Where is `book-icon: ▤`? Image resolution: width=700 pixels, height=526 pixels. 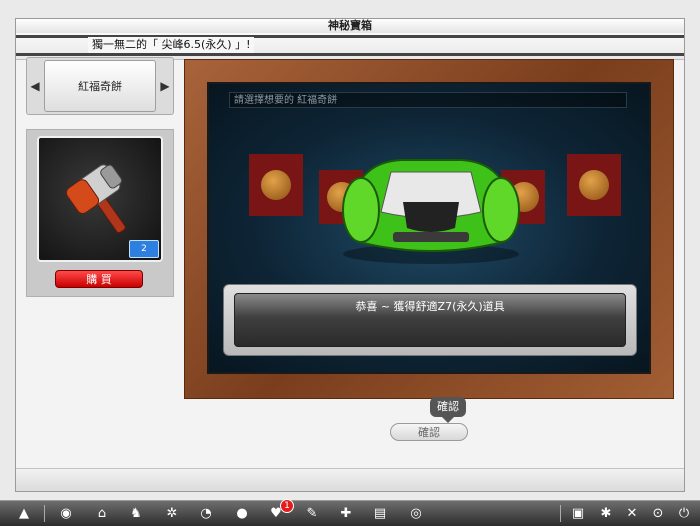
book-icon: ▤ is located at coordinates (380, 513).